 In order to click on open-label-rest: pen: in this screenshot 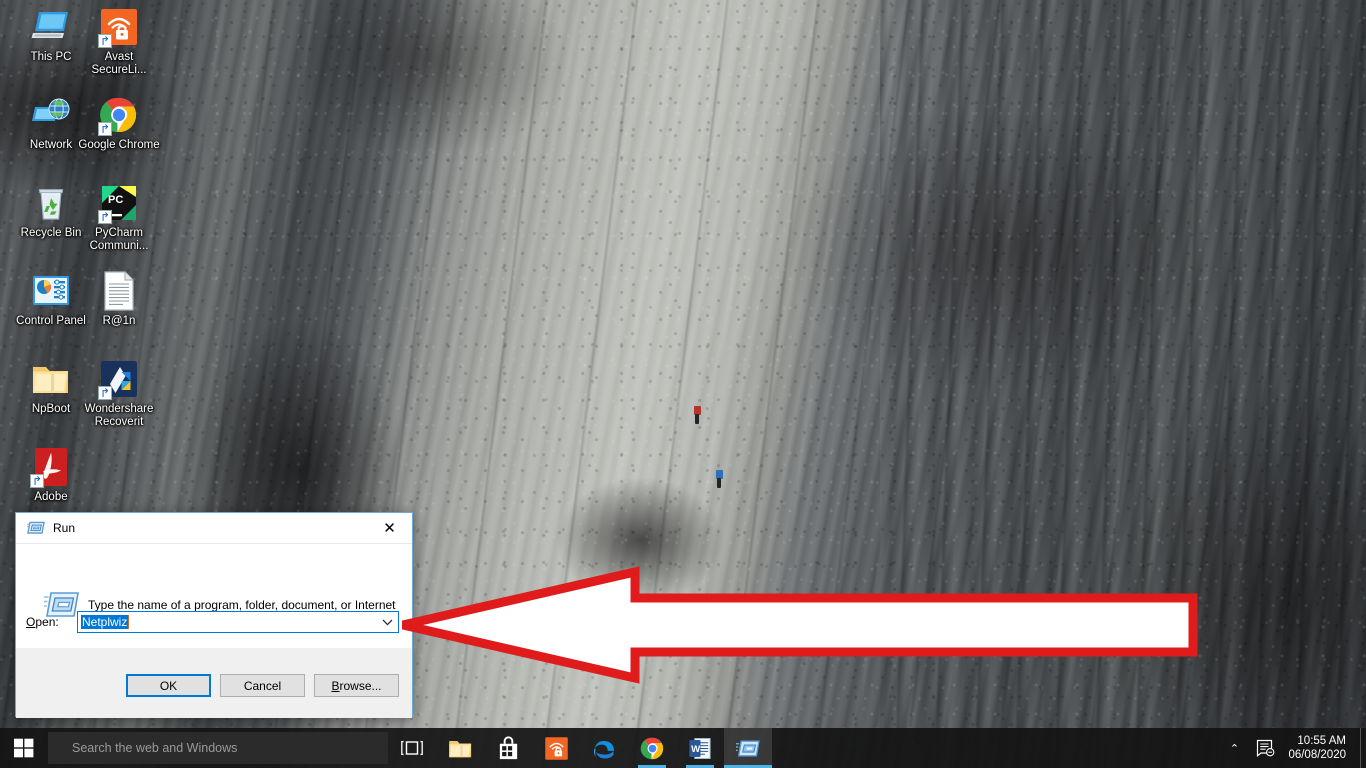, I will do `click(47, 622)`.